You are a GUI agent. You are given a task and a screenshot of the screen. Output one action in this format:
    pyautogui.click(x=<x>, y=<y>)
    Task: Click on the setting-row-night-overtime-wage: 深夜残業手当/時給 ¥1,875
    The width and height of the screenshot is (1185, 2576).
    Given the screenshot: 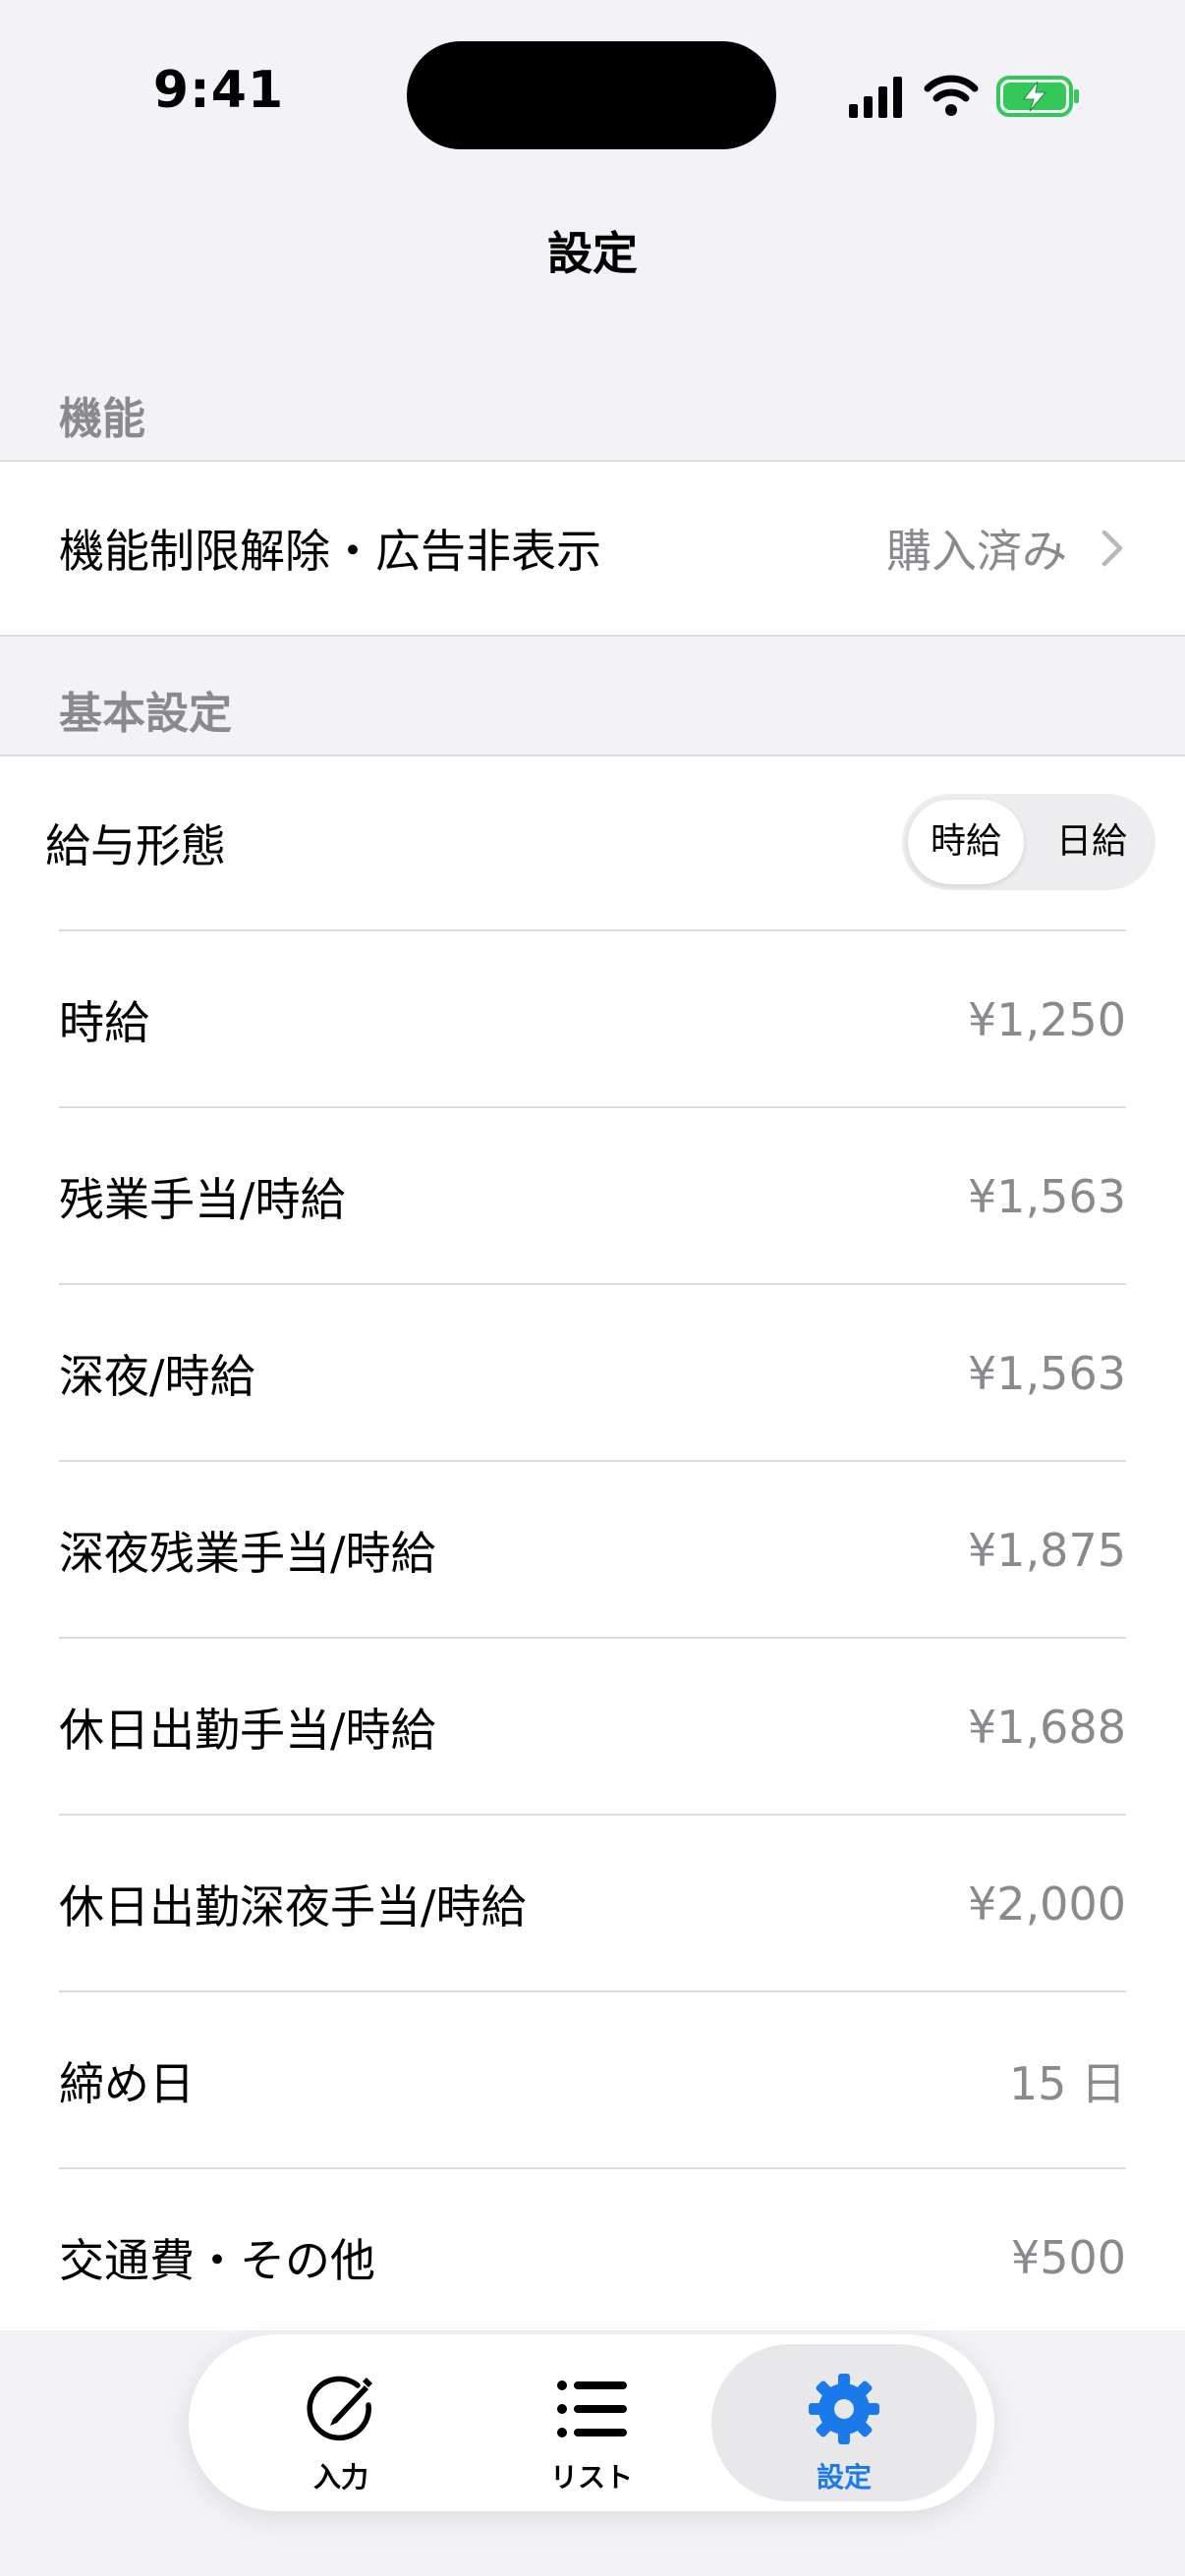 What is the action you would take?
    pyautogui.click(x=592, y=1550)
    